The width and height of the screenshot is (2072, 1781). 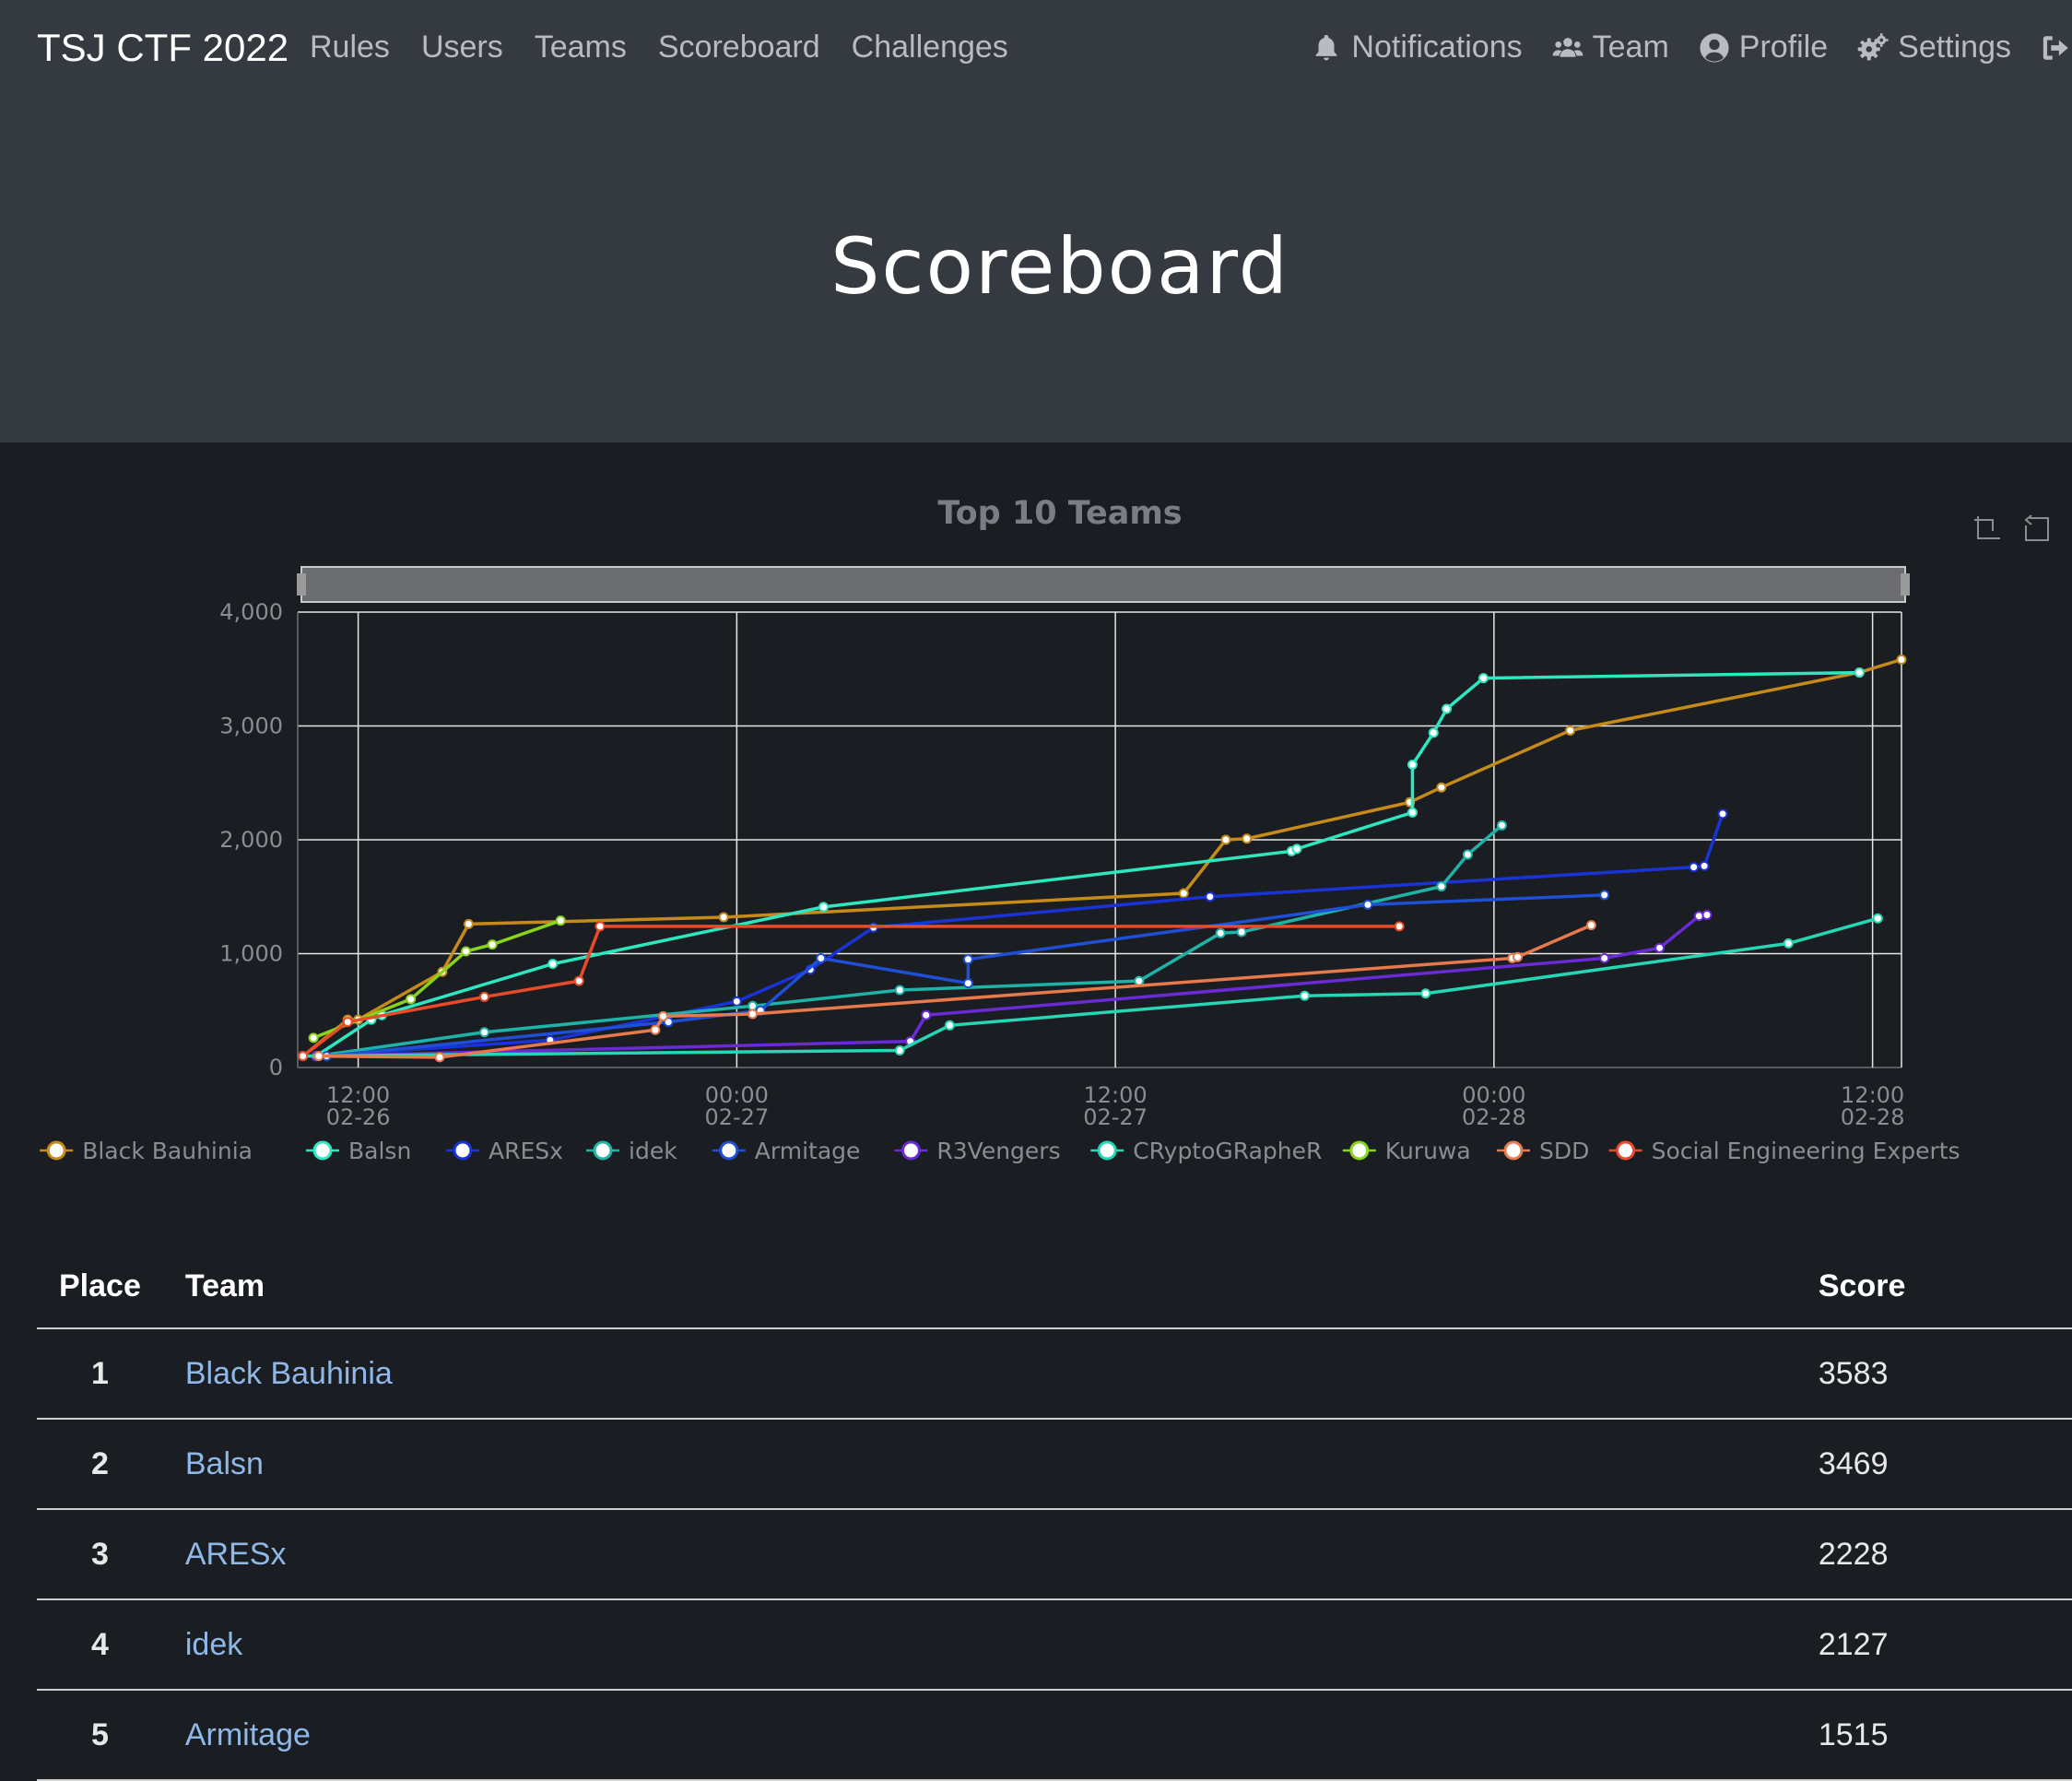 I want to click on row-score: 2228, so click(x=1934, y=1554).